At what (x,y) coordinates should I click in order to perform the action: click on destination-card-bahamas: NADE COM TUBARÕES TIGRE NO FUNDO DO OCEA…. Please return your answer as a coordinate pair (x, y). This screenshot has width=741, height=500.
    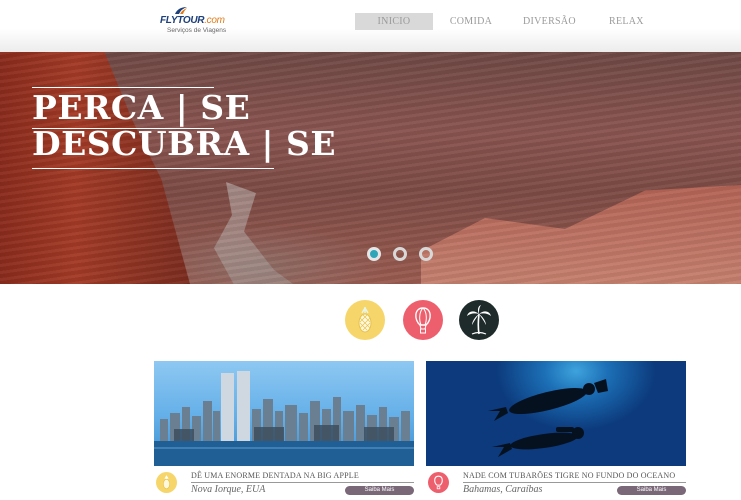
    Looking at the image, I should click on (556, 430).